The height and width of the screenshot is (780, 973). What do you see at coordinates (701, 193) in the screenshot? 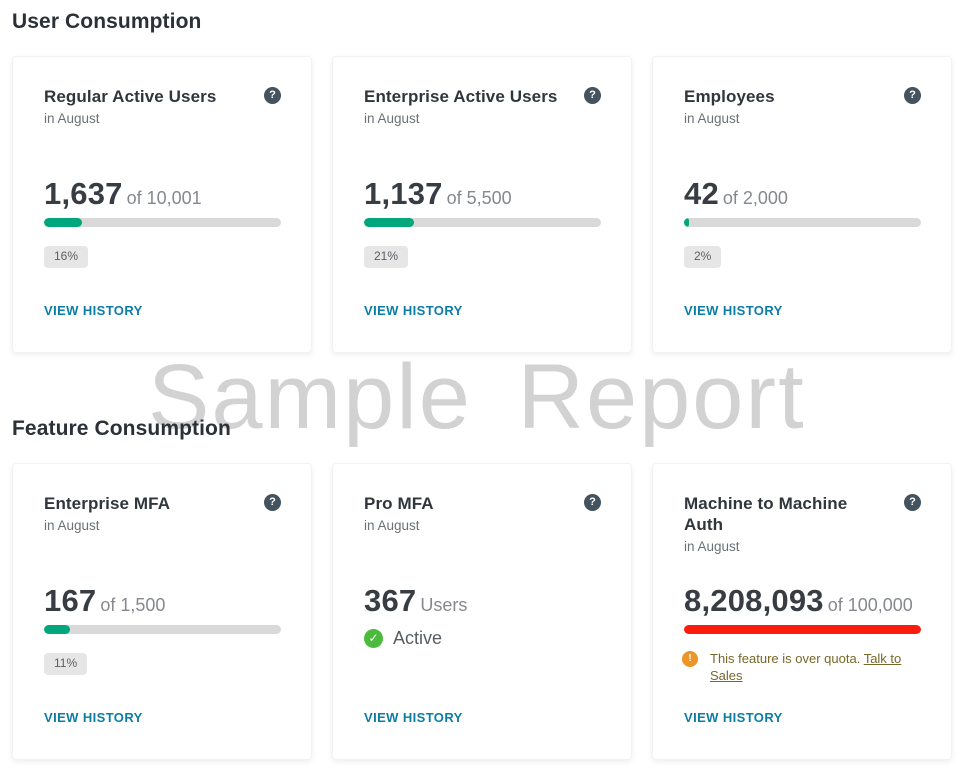
I see `usage-value: 42` at bounding box center [701, 193].